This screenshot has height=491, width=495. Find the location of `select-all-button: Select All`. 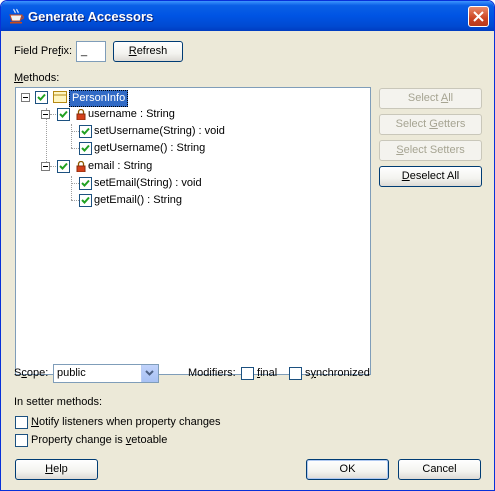

select-all-button: Select All is located at coordinates (430, 98).